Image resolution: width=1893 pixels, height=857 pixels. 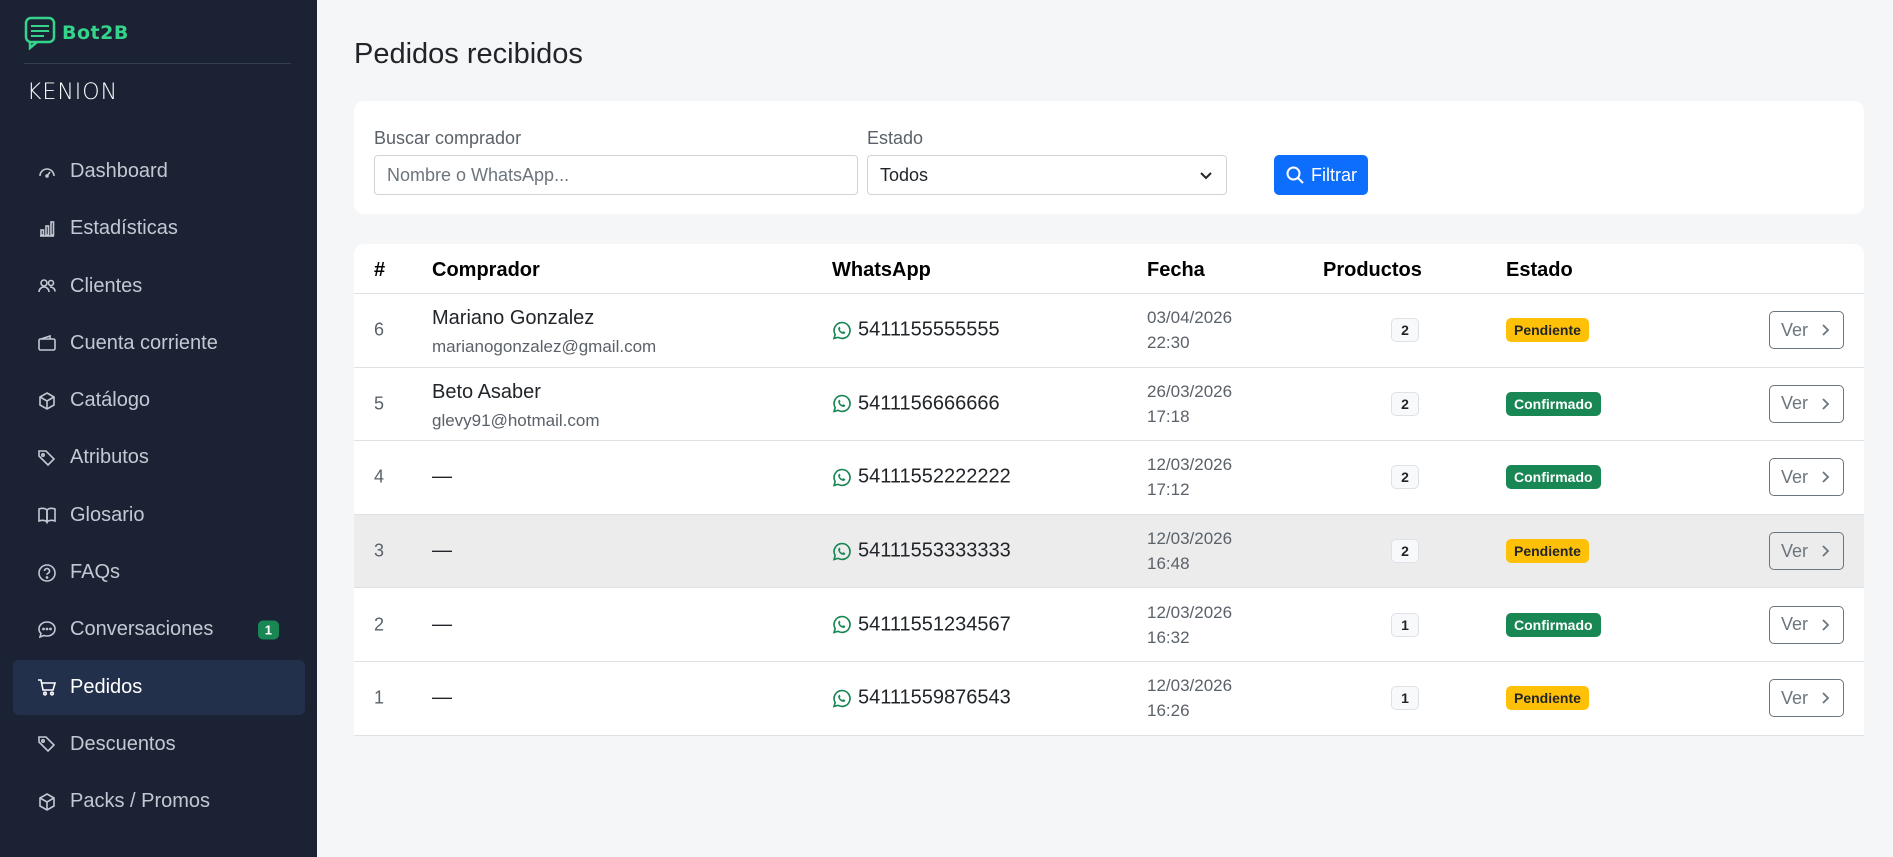 I want to click on people-icon, so click(x=47, y=286).